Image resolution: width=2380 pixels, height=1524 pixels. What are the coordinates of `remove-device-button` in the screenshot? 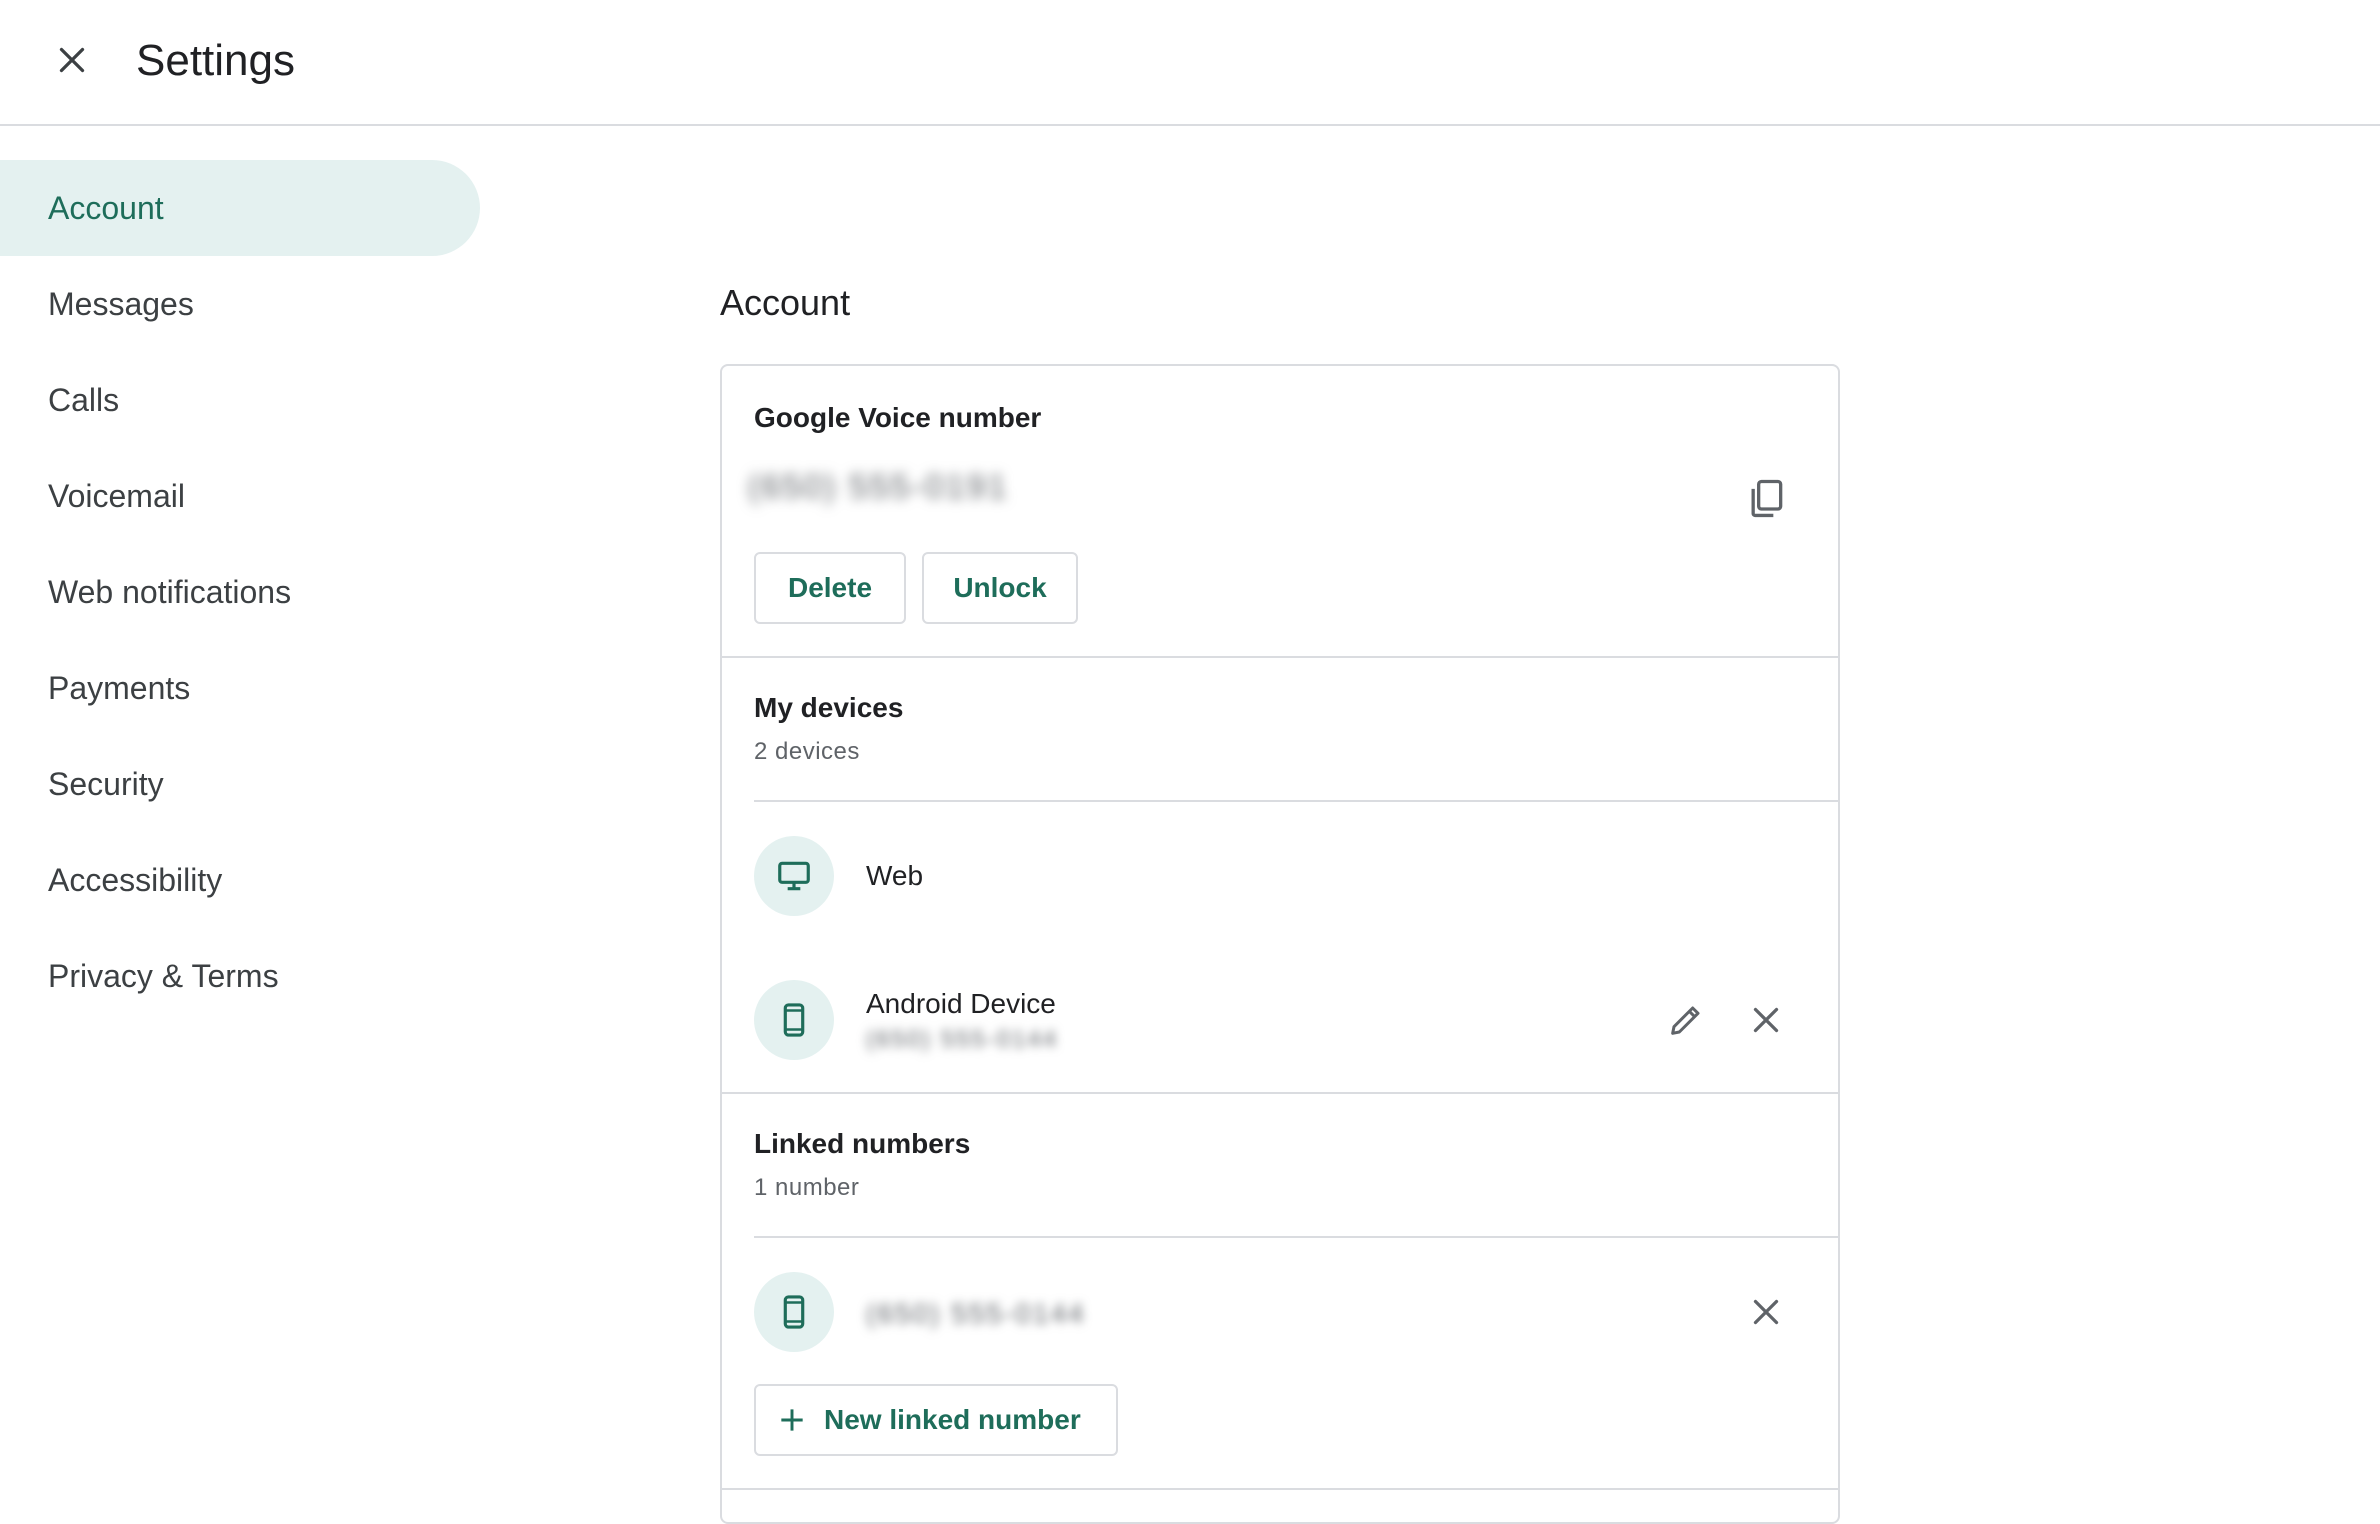 It's located at (1766, 1020).